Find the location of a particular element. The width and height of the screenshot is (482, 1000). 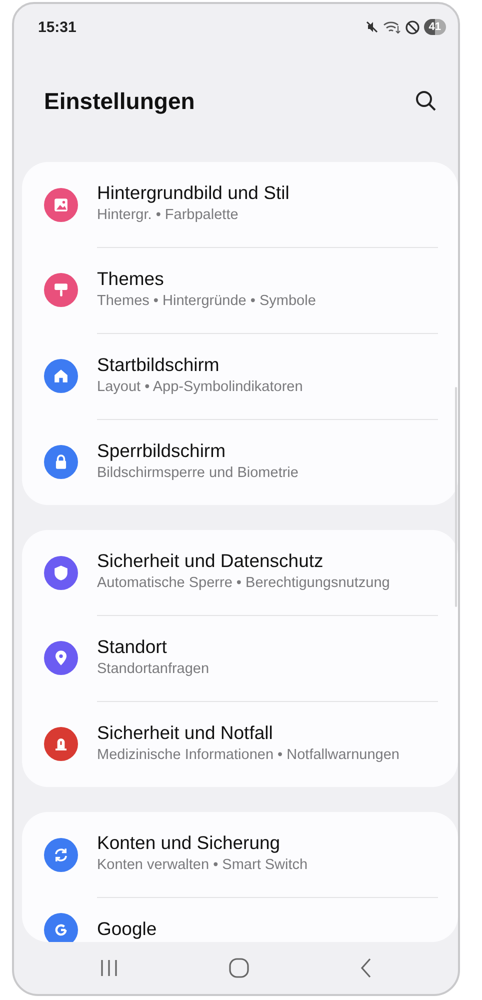

page-title: Einstellungen is located at coordinates (119, 101).